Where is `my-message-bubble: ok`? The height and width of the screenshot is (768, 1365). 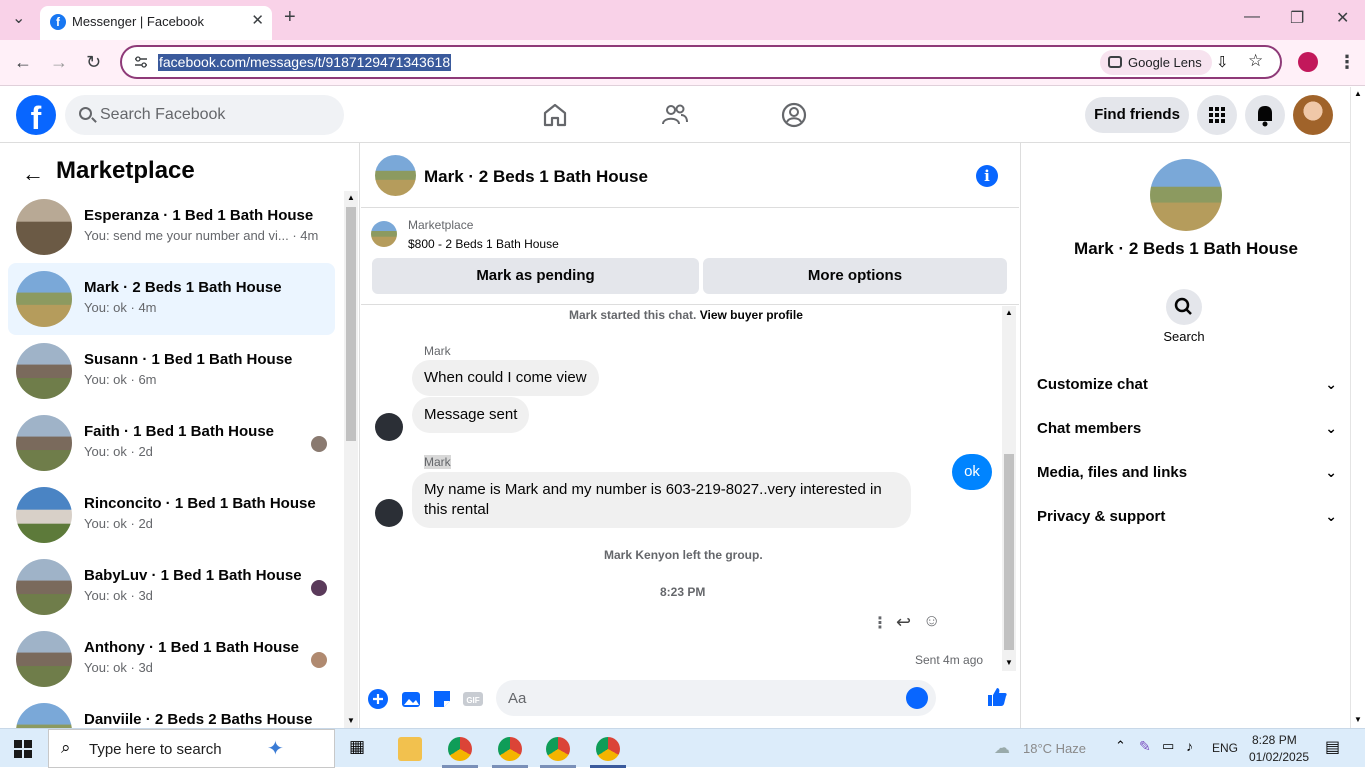
my-message-bubble: ok is located at coordinates (972, 472).